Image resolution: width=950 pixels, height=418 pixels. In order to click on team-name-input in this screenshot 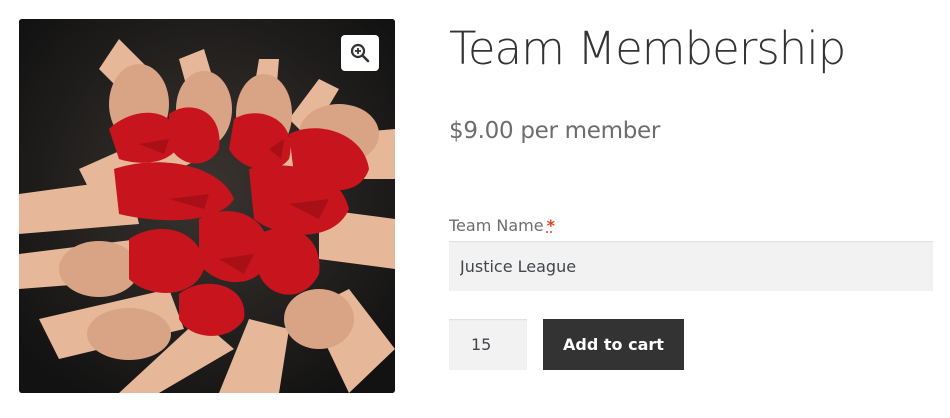, I will do `click(691, 266)`.